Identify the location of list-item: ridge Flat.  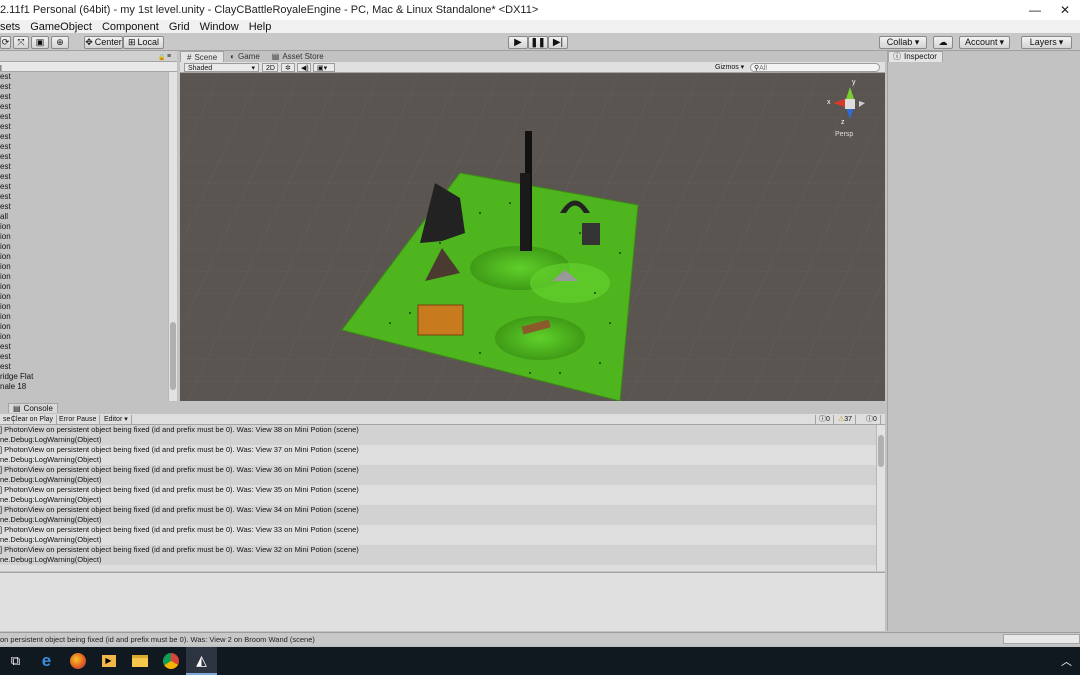
(88, 377).